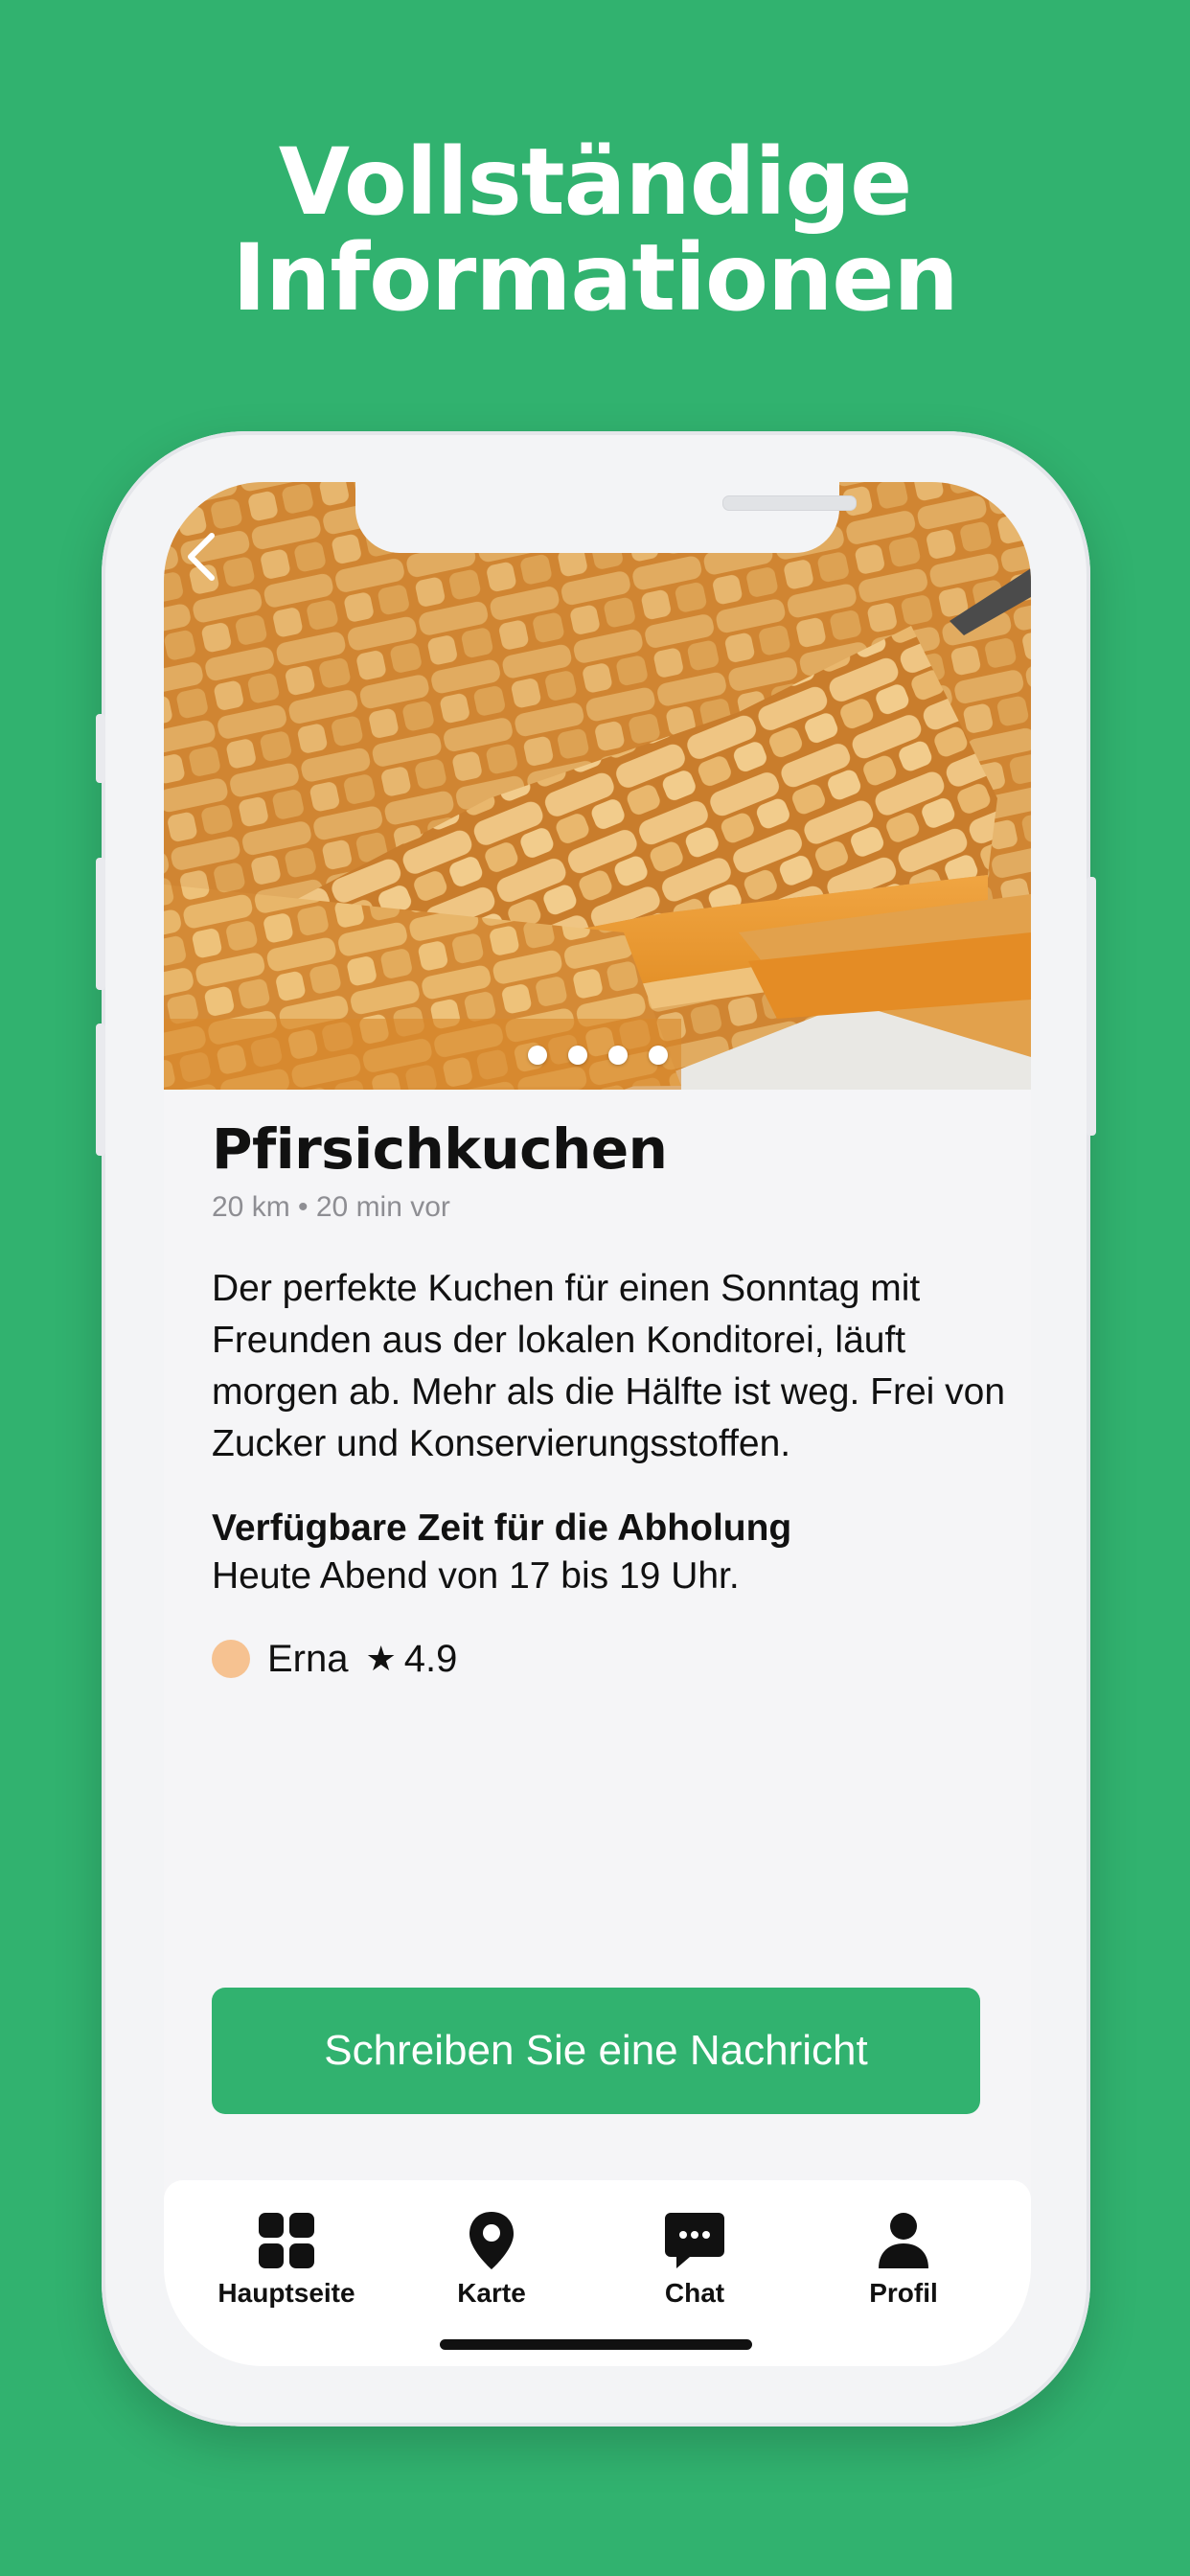 Image resolution: width=1190 pixels, height=2576 pixels. Describe the element at coordinates (331, 1207) in the screenshot. I see `listing-meta: 20 km • 20 min vor` at that location.